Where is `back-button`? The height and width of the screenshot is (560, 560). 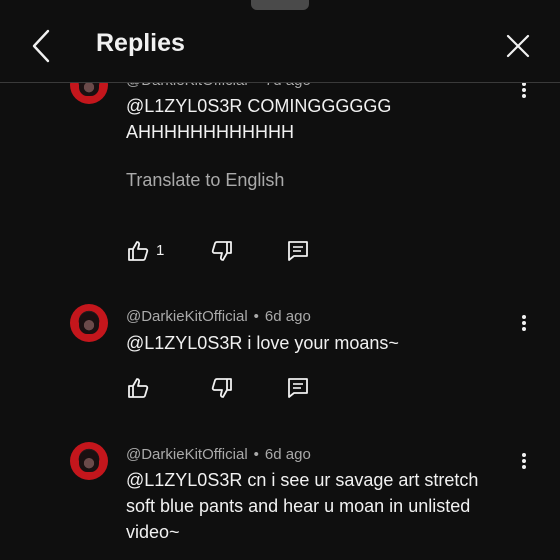
back-button is located at coordinates (42, 46).